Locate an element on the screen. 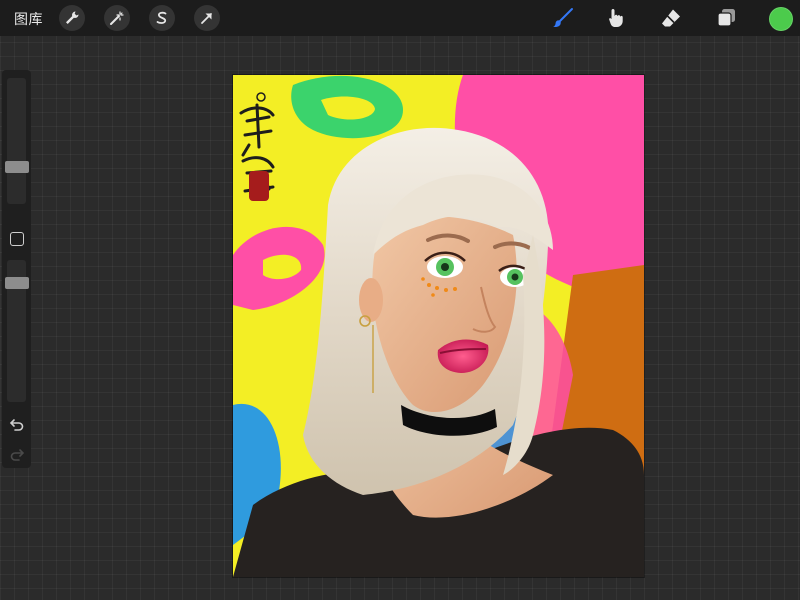 This screenshot has height=600, width=800. move-arrow-icon is located at coordinates (206, 18).